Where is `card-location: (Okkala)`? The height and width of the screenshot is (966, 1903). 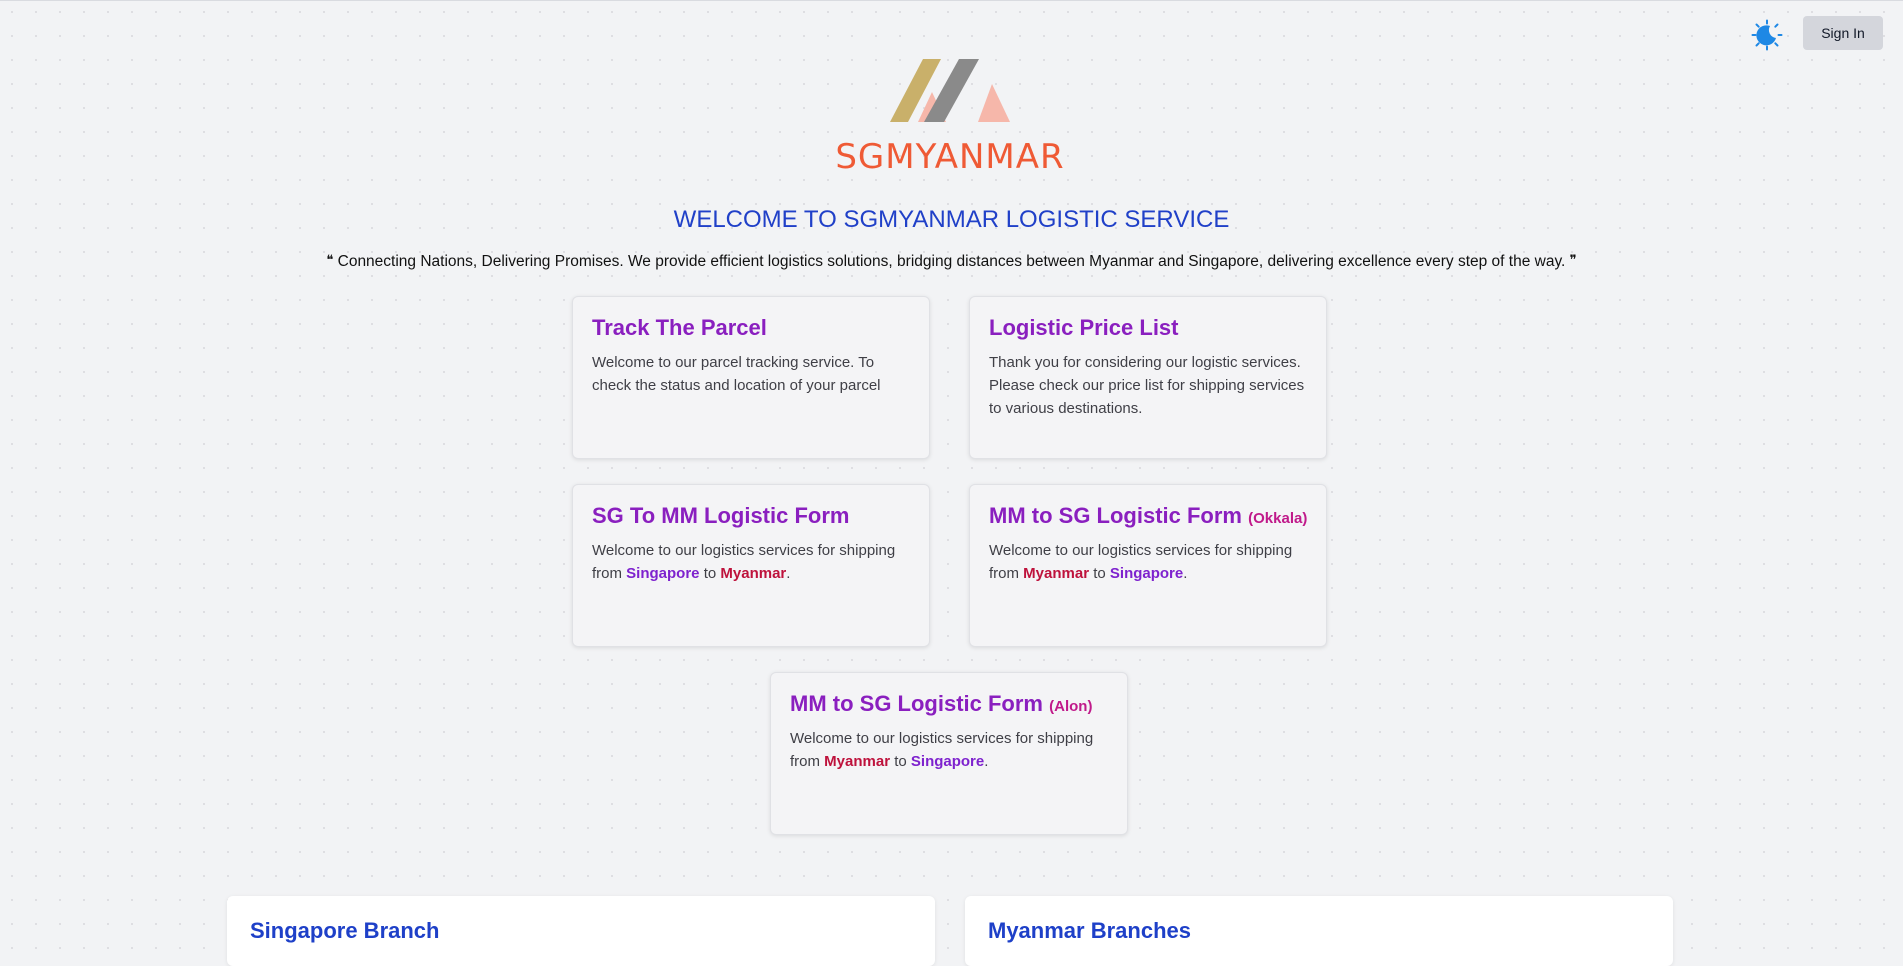
card-location: (Okkala) is located at coordinates (1278, 518).